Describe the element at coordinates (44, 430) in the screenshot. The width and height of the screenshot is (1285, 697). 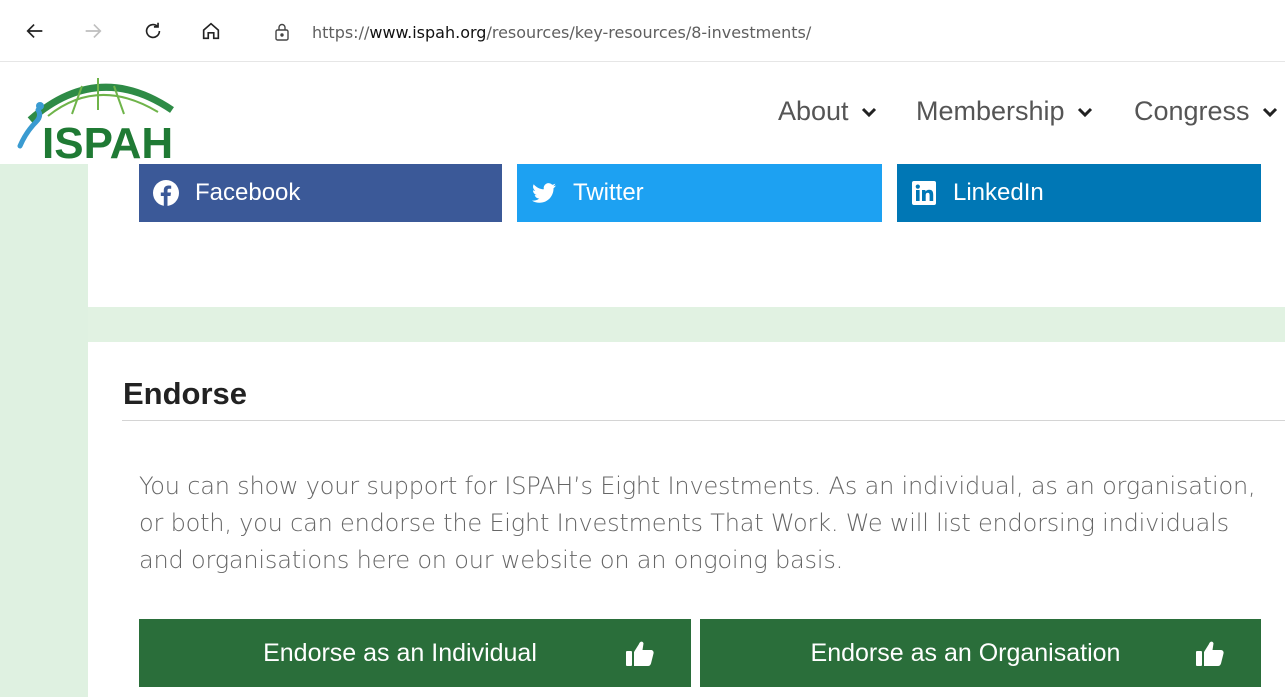
I see `left-margin` at that location.